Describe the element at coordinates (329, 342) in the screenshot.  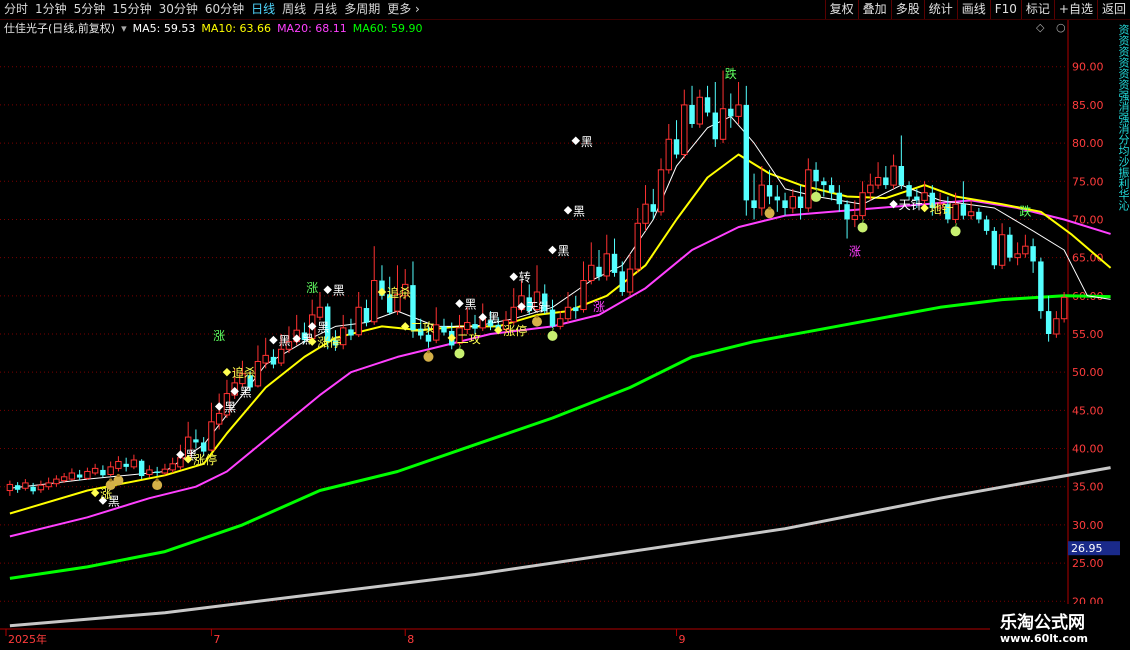
I see `signal-label: 涨停` at that location.